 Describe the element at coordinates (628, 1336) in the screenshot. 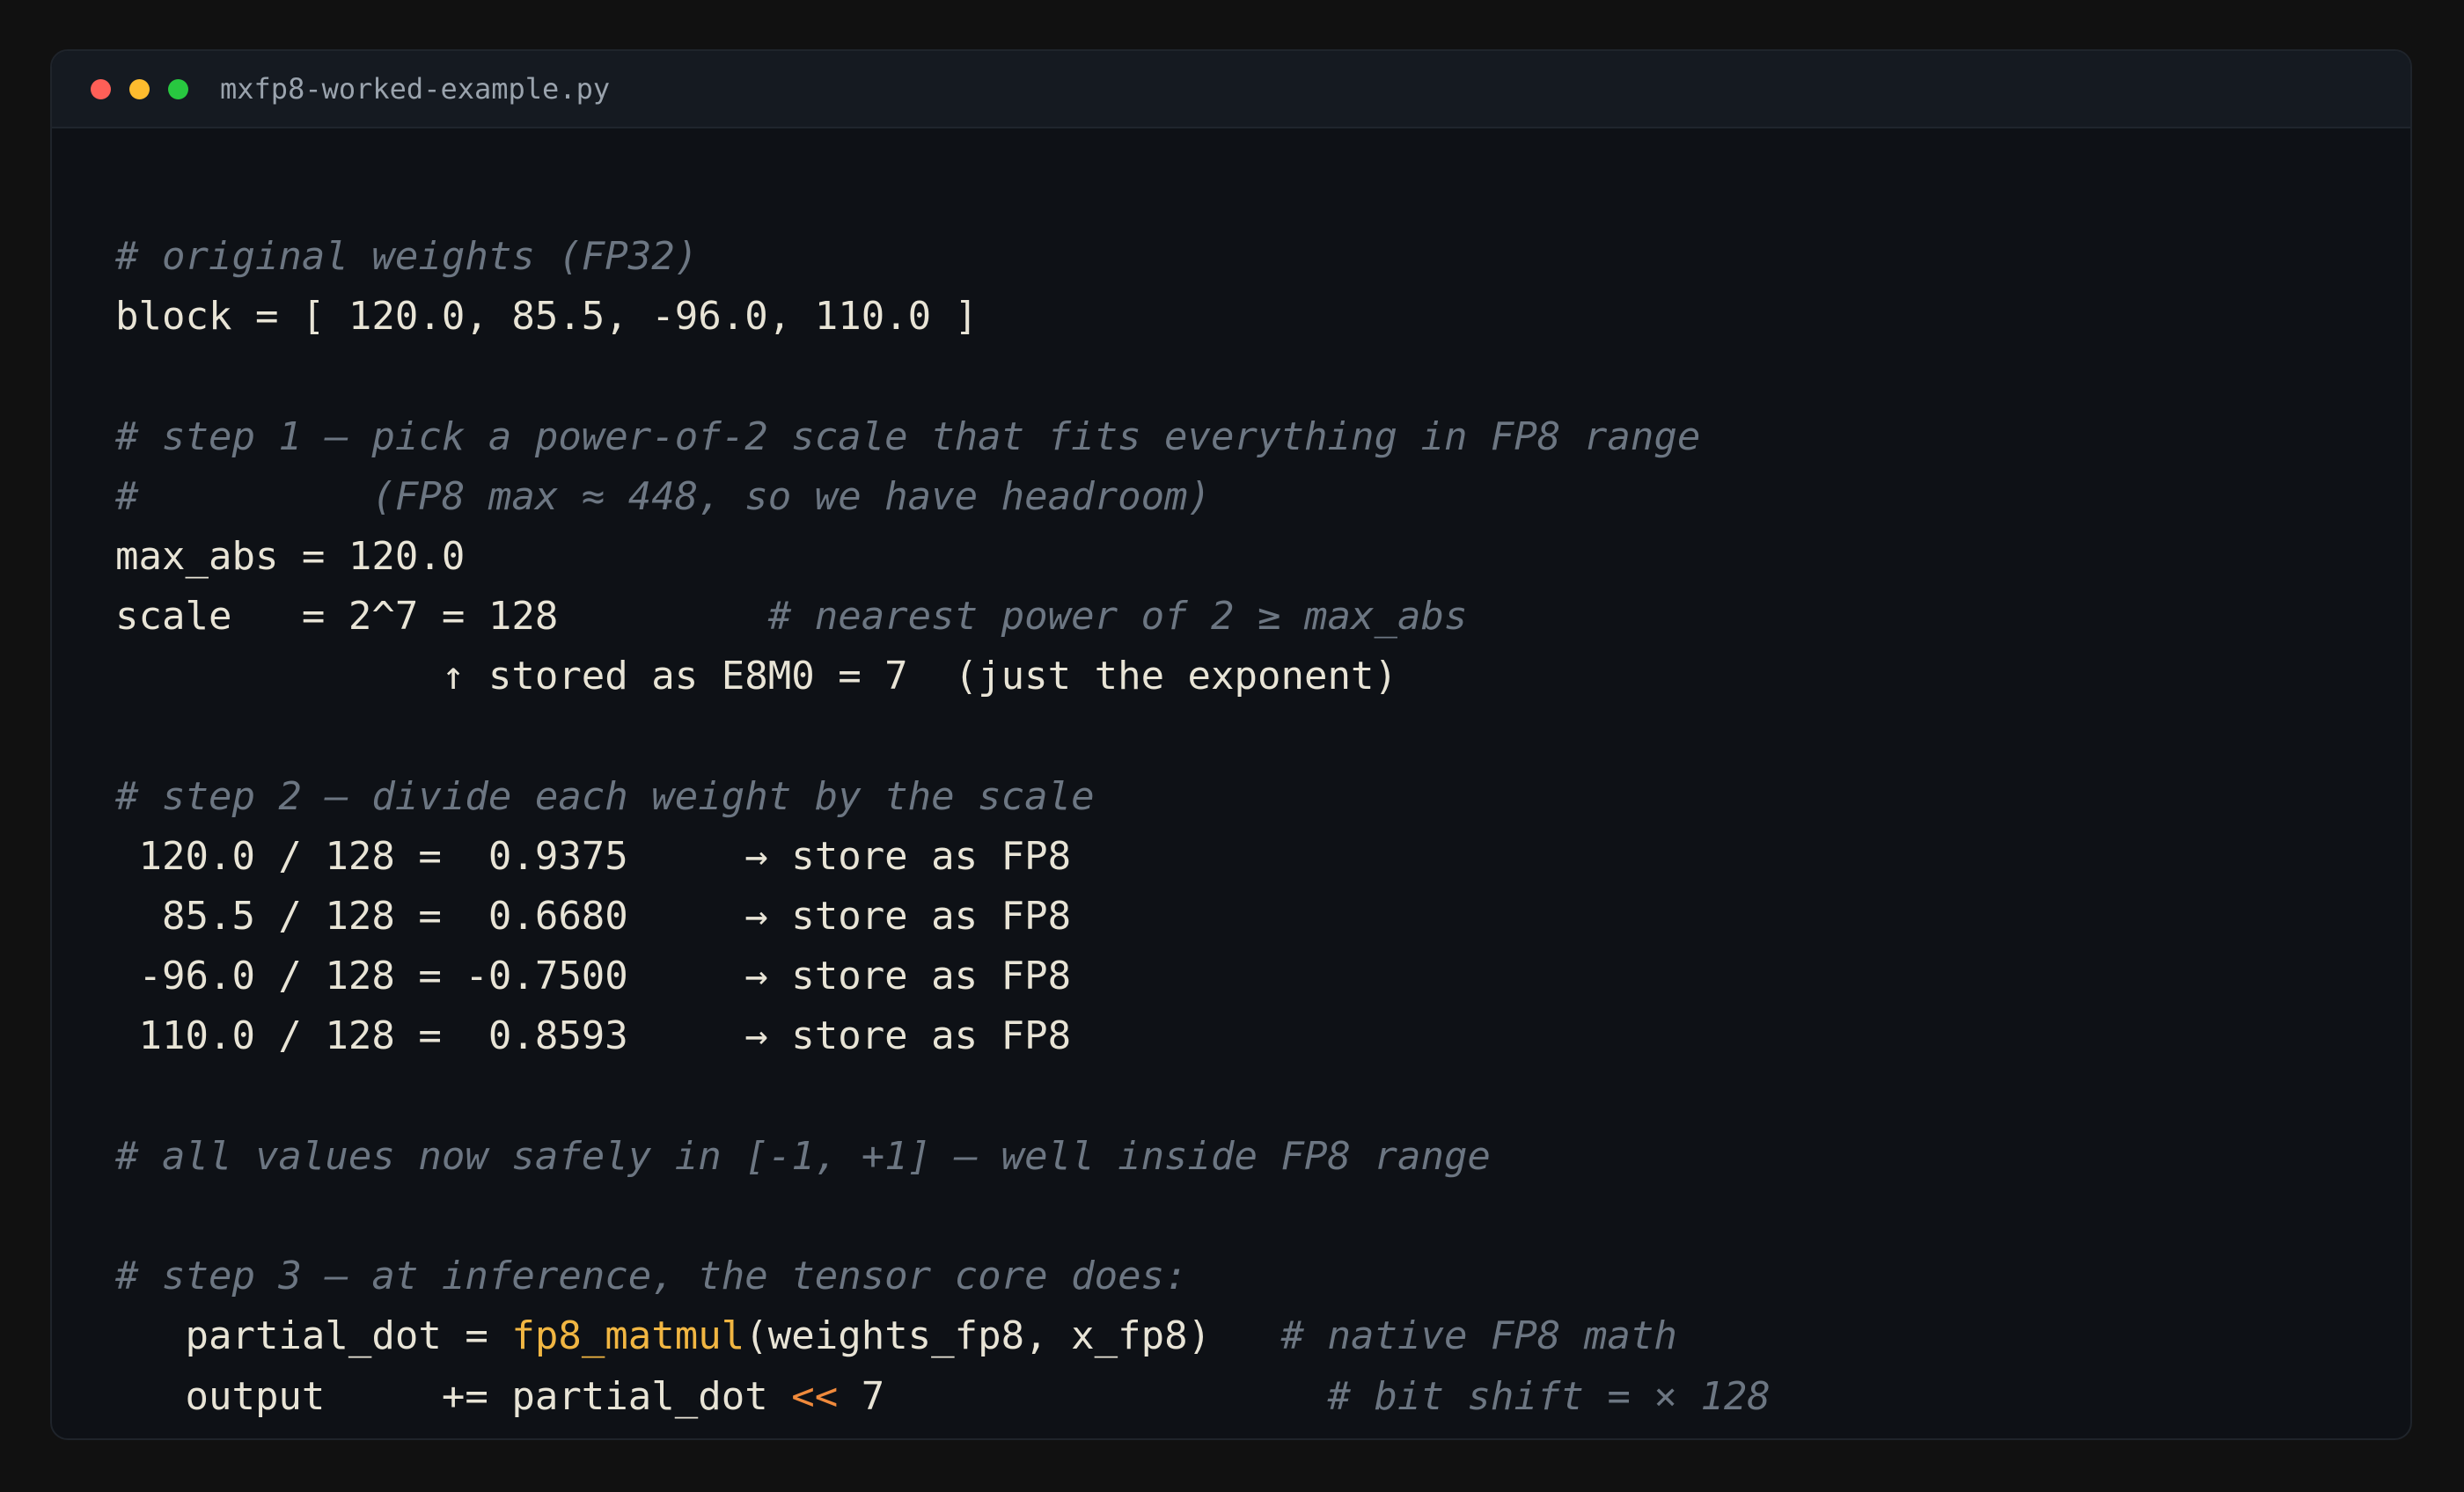

I see `code-function-name: fp8_matmul` at that location.